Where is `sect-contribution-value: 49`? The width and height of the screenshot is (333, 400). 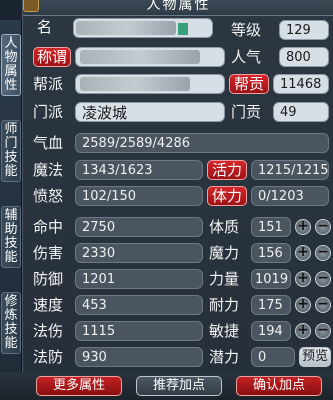
sect-contribution-value: 49 is located at coordinates (301, 112).